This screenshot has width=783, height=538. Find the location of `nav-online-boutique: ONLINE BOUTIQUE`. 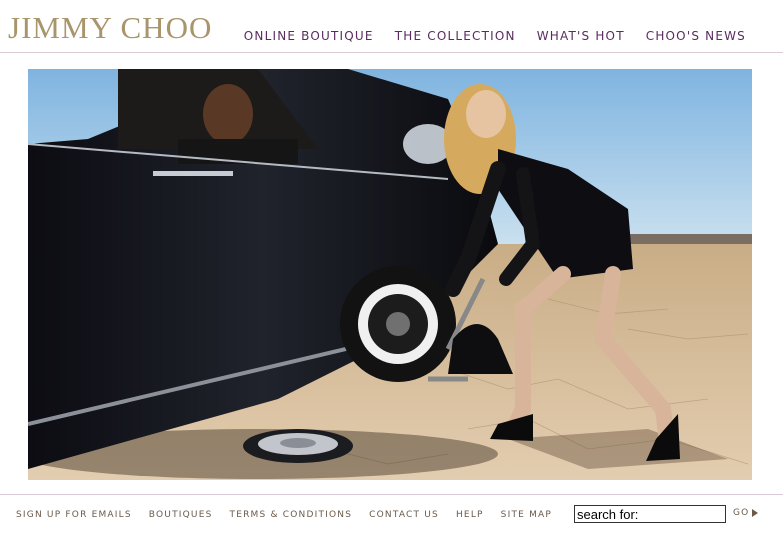

nav-online-boutique: ONLINE BOUTIQUE is located at coordinates (309, 36).